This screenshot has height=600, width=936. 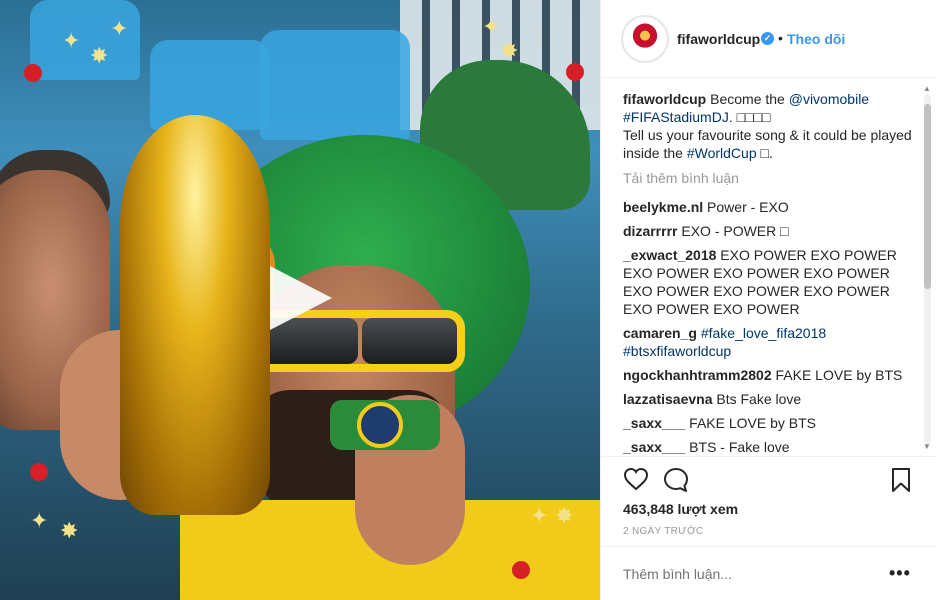 What do you see at coordinates (195, 315) in the screenshot?
I see `world-cup-trophy` at bounding box center [195, 315].